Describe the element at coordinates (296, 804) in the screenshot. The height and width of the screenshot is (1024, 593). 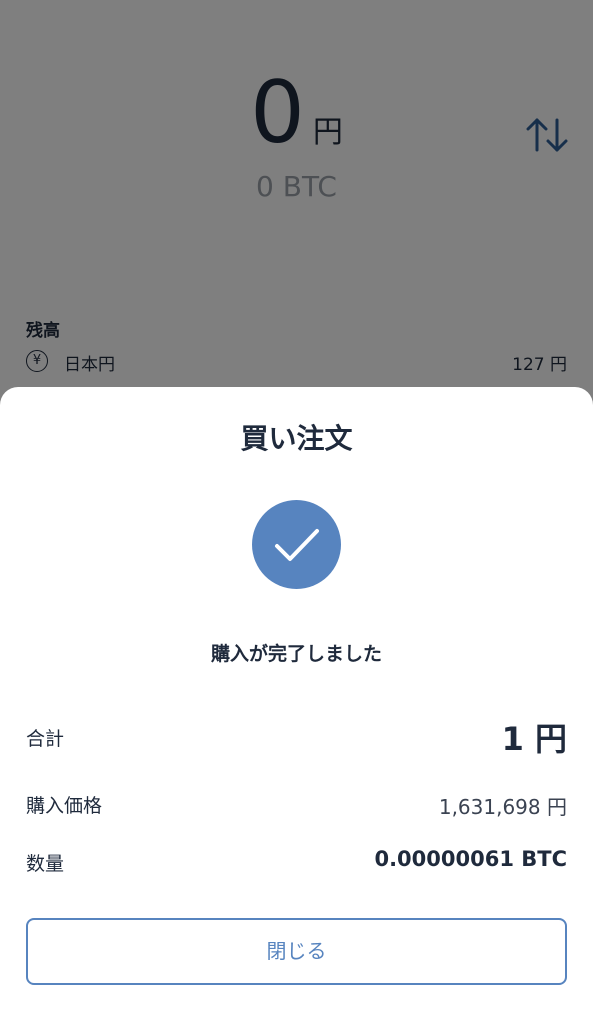
I see `purchase-price-row: 購入価格 1,631,698 円` at that location.